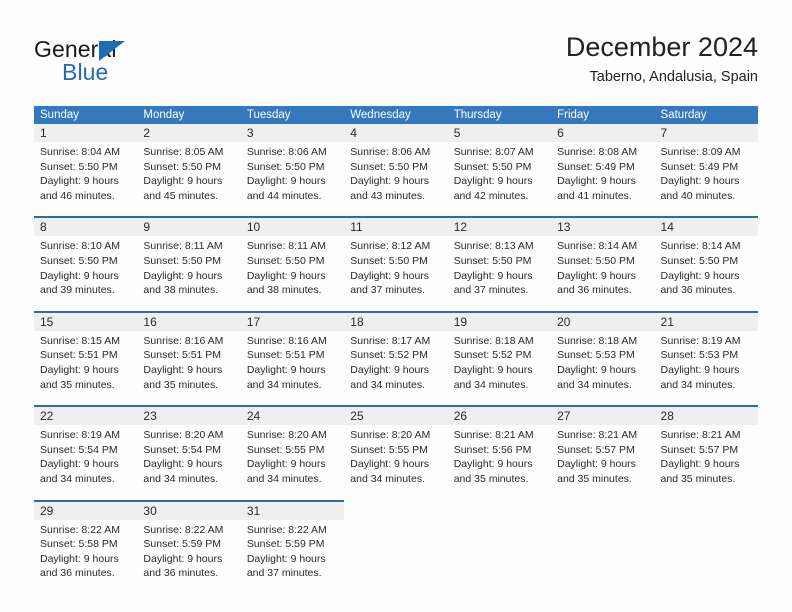  Describe the element at coordinates (674, 77) in the screenshot. I see `location-subtitle: Taberno, Andalusia, Spain` at that location.